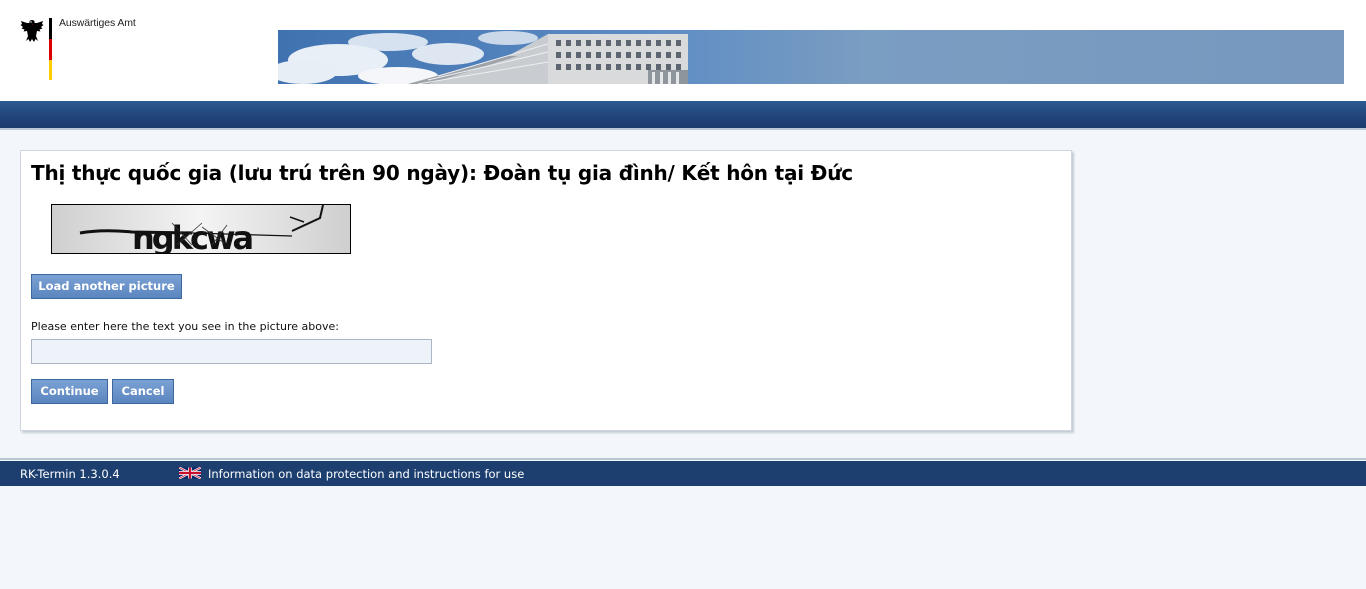 The width and height of the screenshot is (1366, 589). What do you see at coordinates (192, 236) in the screenshot?
I see `captcha-text: ngkcwa` at bounding box center [192, 236].